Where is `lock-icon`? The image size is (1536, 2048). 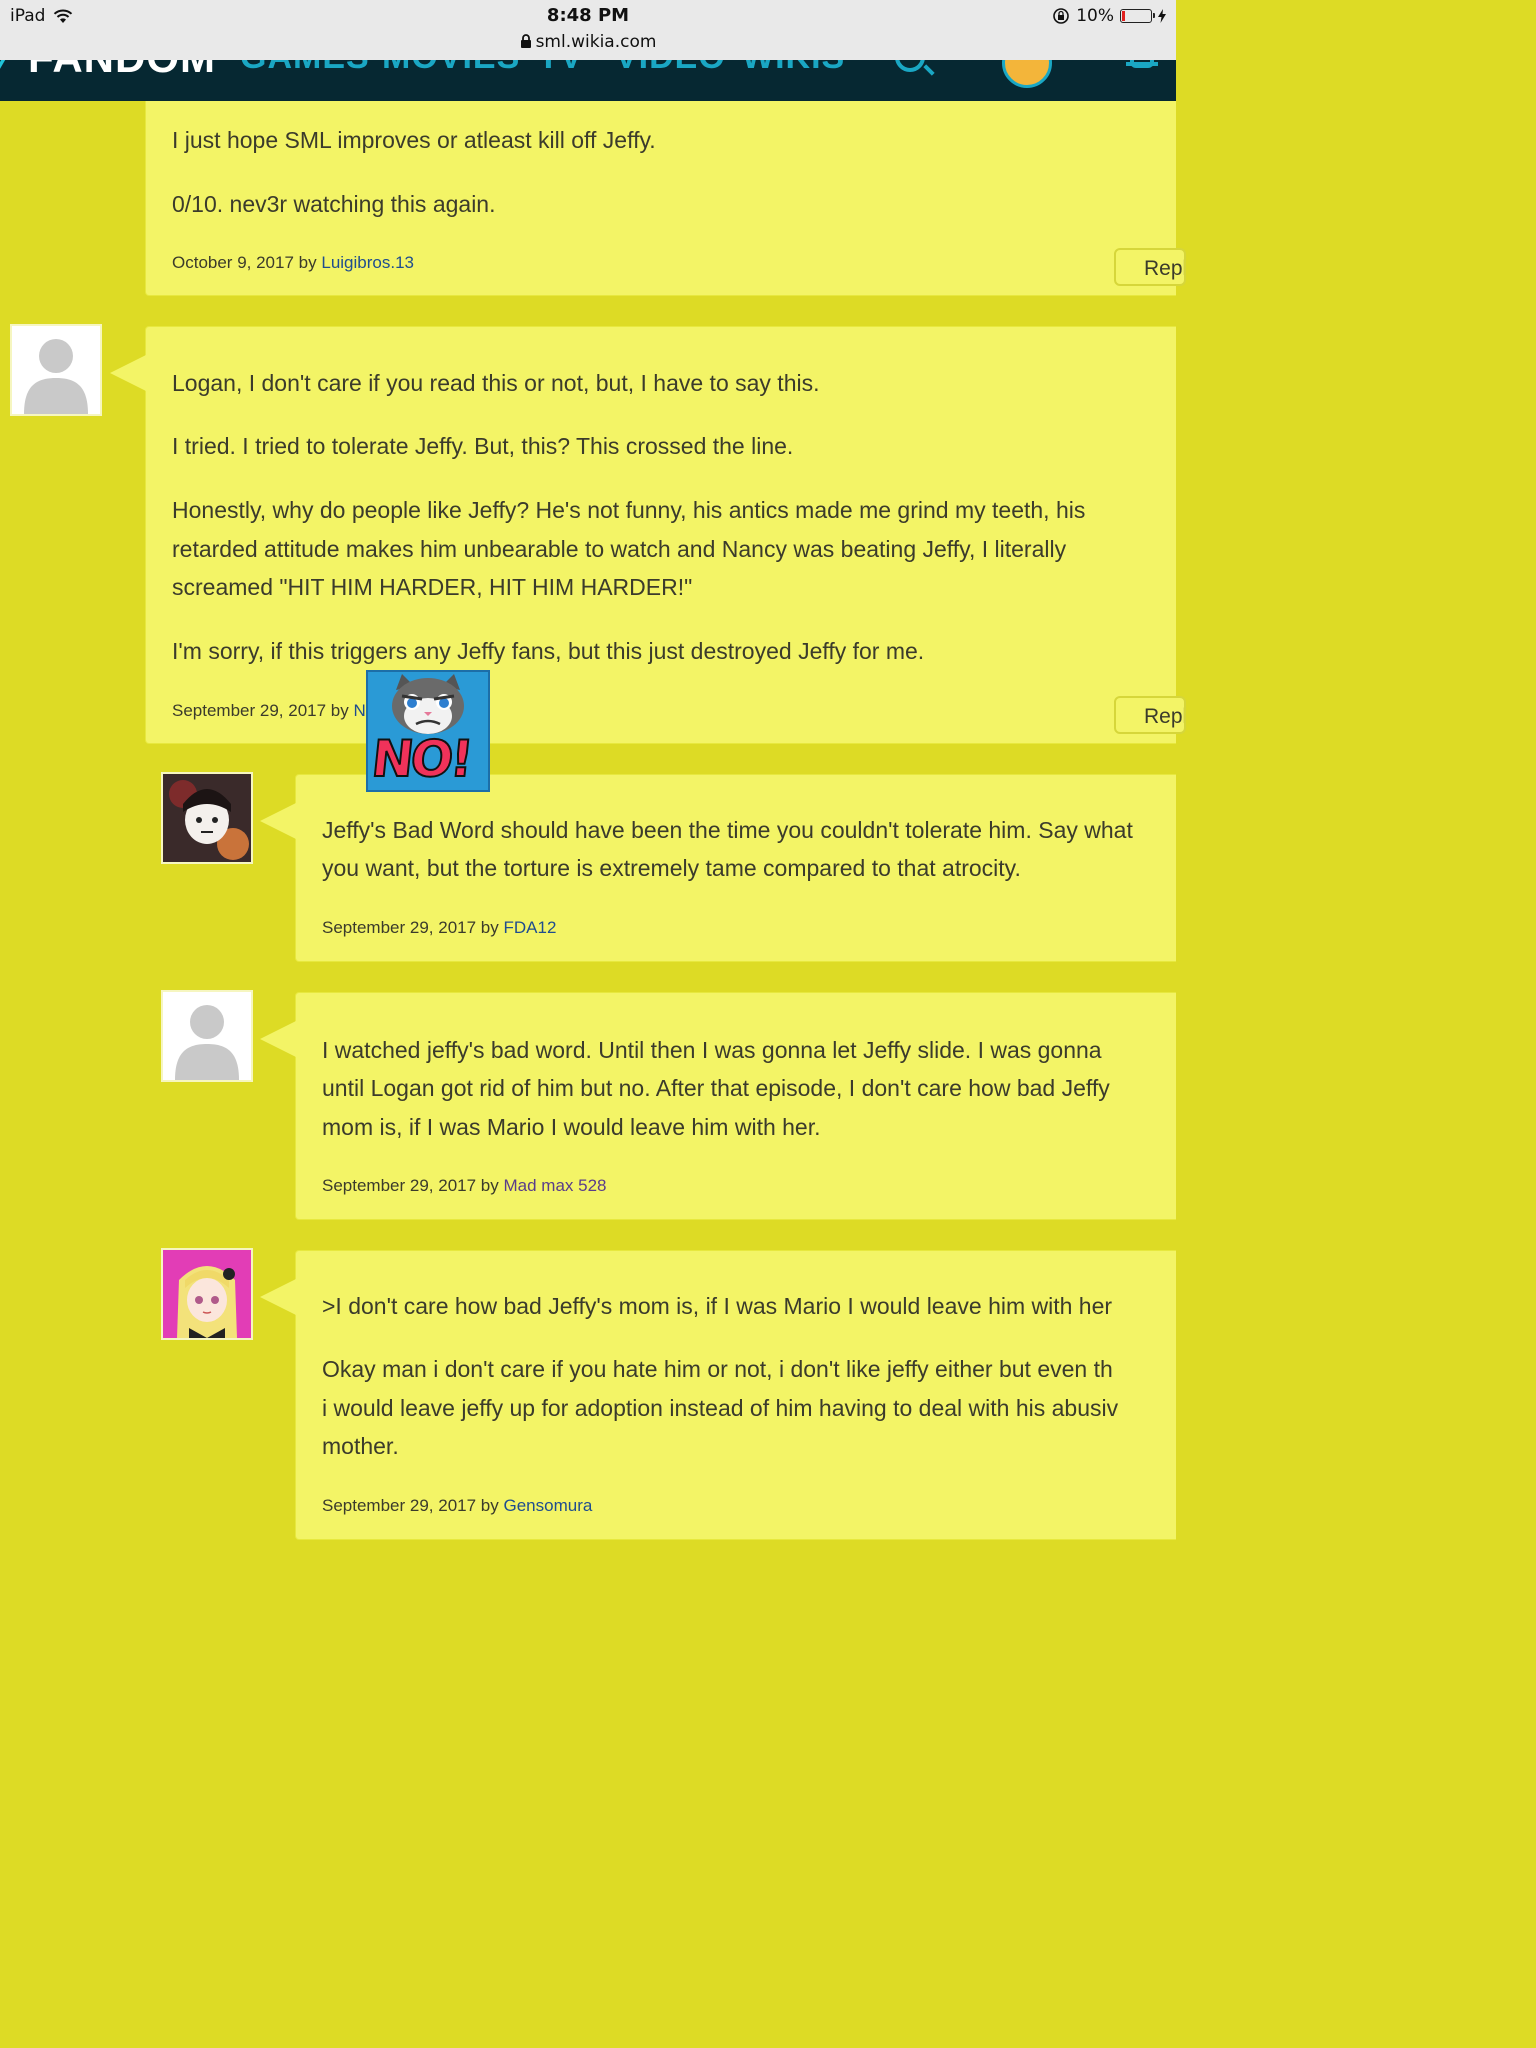
lock-icon is located at coordinates (525, 41).